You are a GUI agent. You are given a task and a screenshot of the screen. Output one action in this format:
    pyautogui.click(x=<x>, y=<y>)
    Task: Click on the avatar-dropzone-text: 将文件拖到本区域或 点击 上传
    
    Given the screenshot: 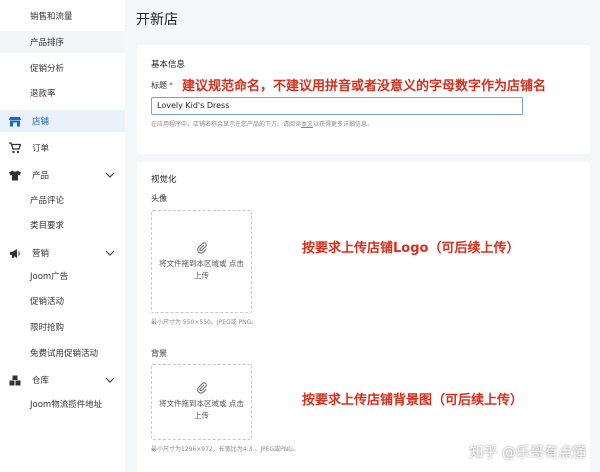 What is the action you would take?
    pyautogui.click(x=201, y=269)
    